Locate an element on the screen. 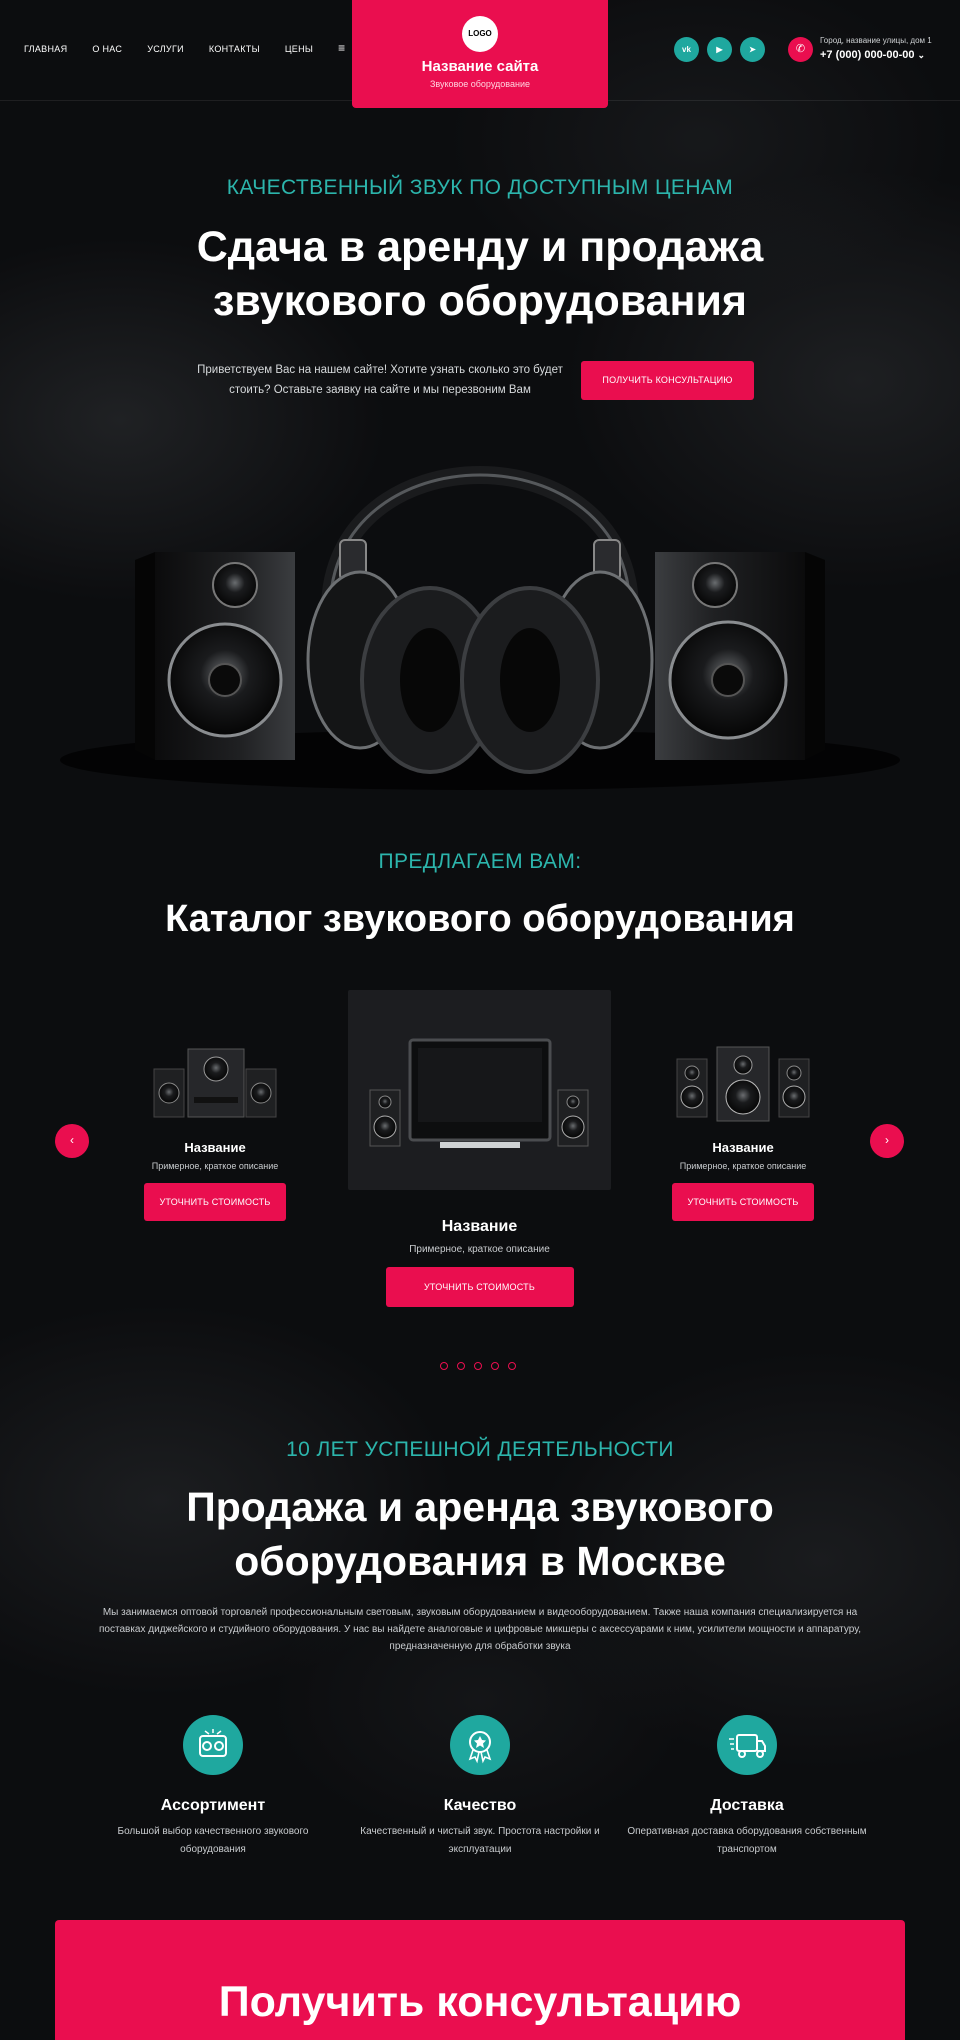 The image size is (960, 2040). cta-title: Получить консультацию is located at coordinates (480, 2002).